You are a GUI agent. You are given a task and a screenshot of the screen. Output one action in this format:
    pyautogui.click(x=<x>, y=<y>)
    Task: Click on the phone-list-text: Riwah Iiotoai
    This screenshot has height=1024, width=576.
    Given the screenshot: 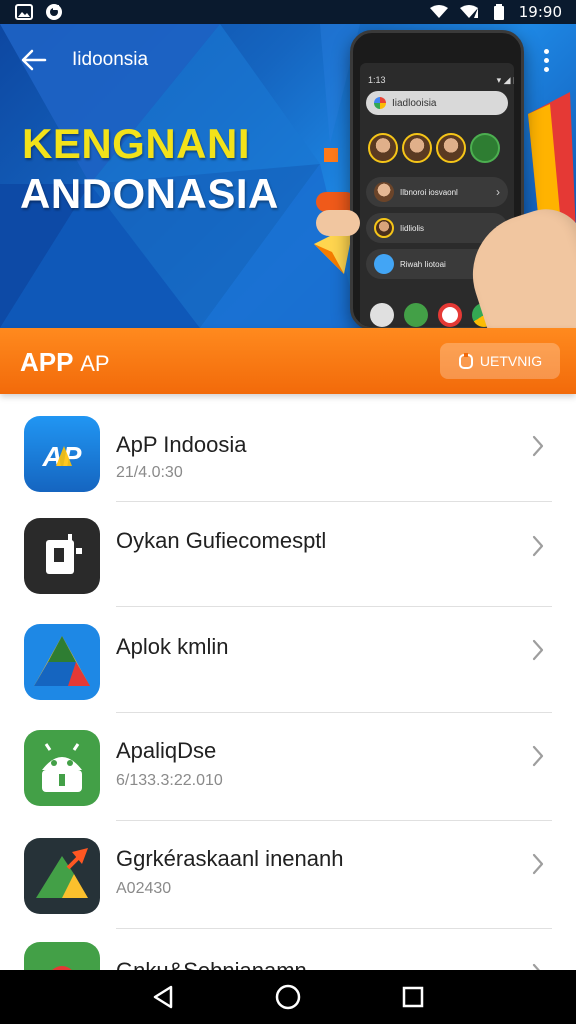 What is the action you would take?
    pyautogui.click(x=423, y=264)
    